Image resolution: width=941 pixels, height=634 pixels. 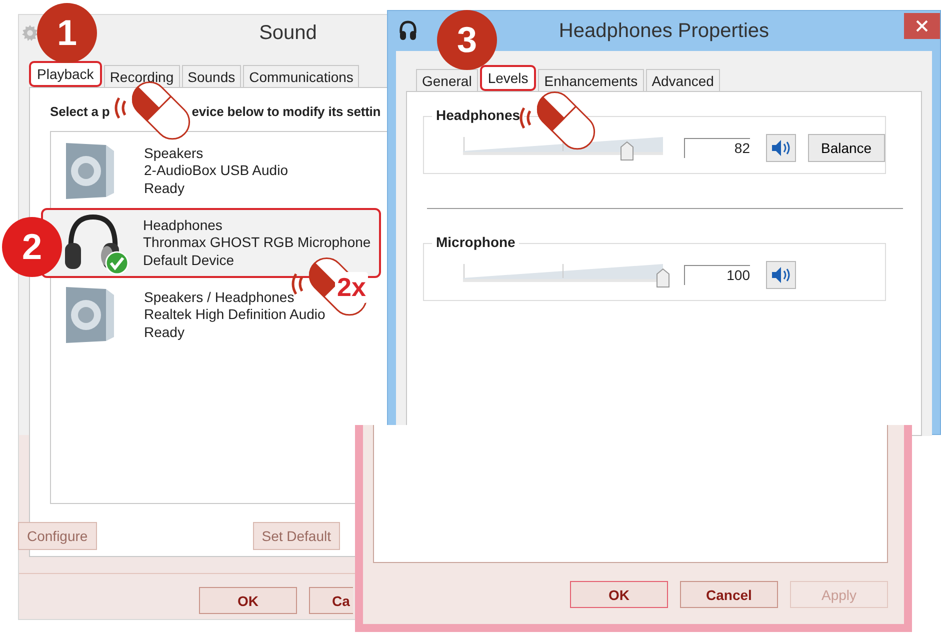 I want to click on group-label: Headphones, so click(x=478, y=115).